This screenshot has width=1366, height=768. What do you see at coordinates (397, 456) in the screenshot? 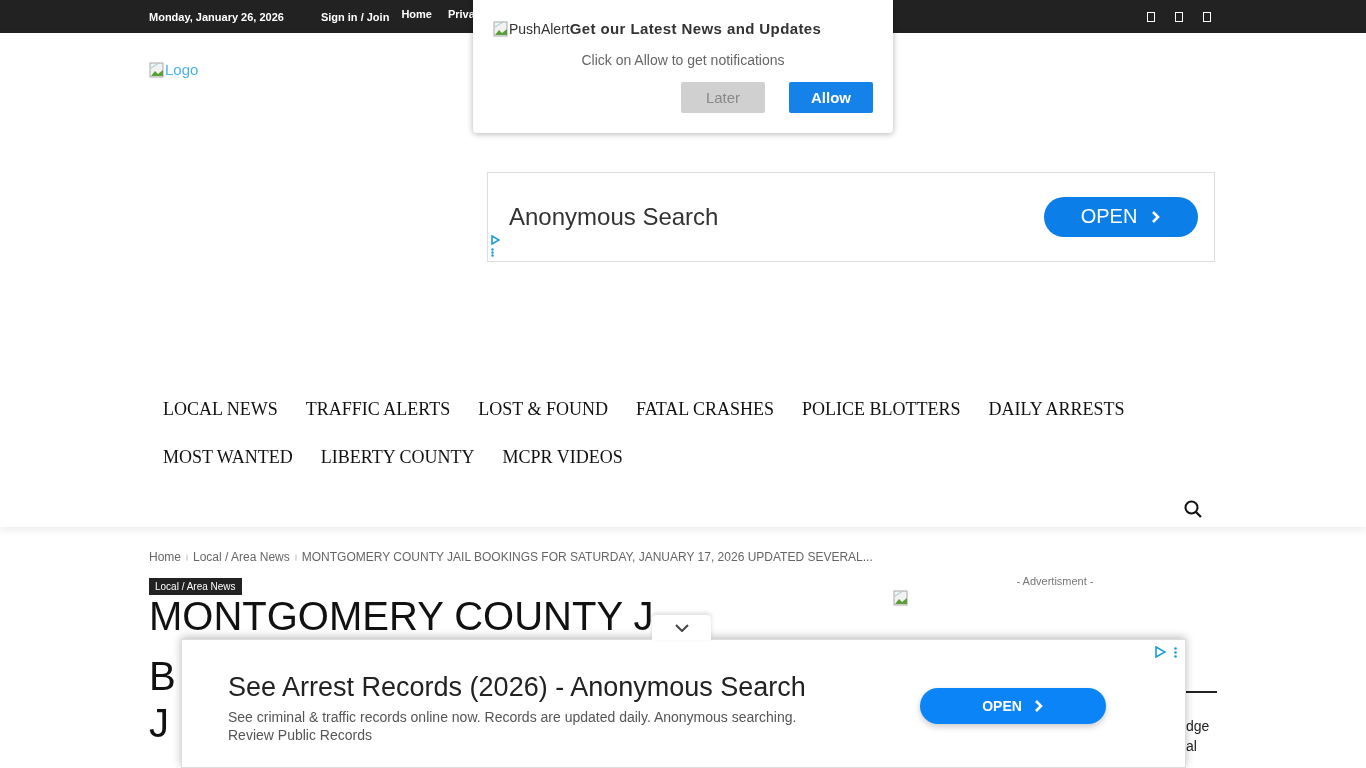
I see `nav-menu-item: LIBERTY COUNTY` at bounding box center [397, 456].